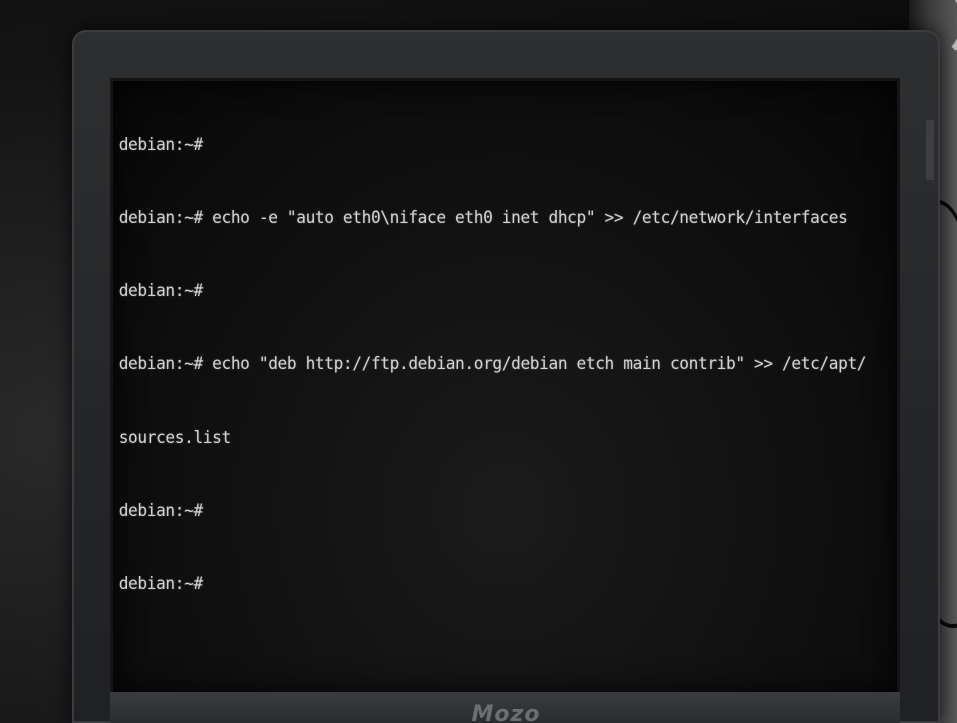 The height and width of the screenshot is (723, 957). Describe the element at coordinates (492, 584) in the screenshot. I see `terminal-prompt: debian:~#` at that location.